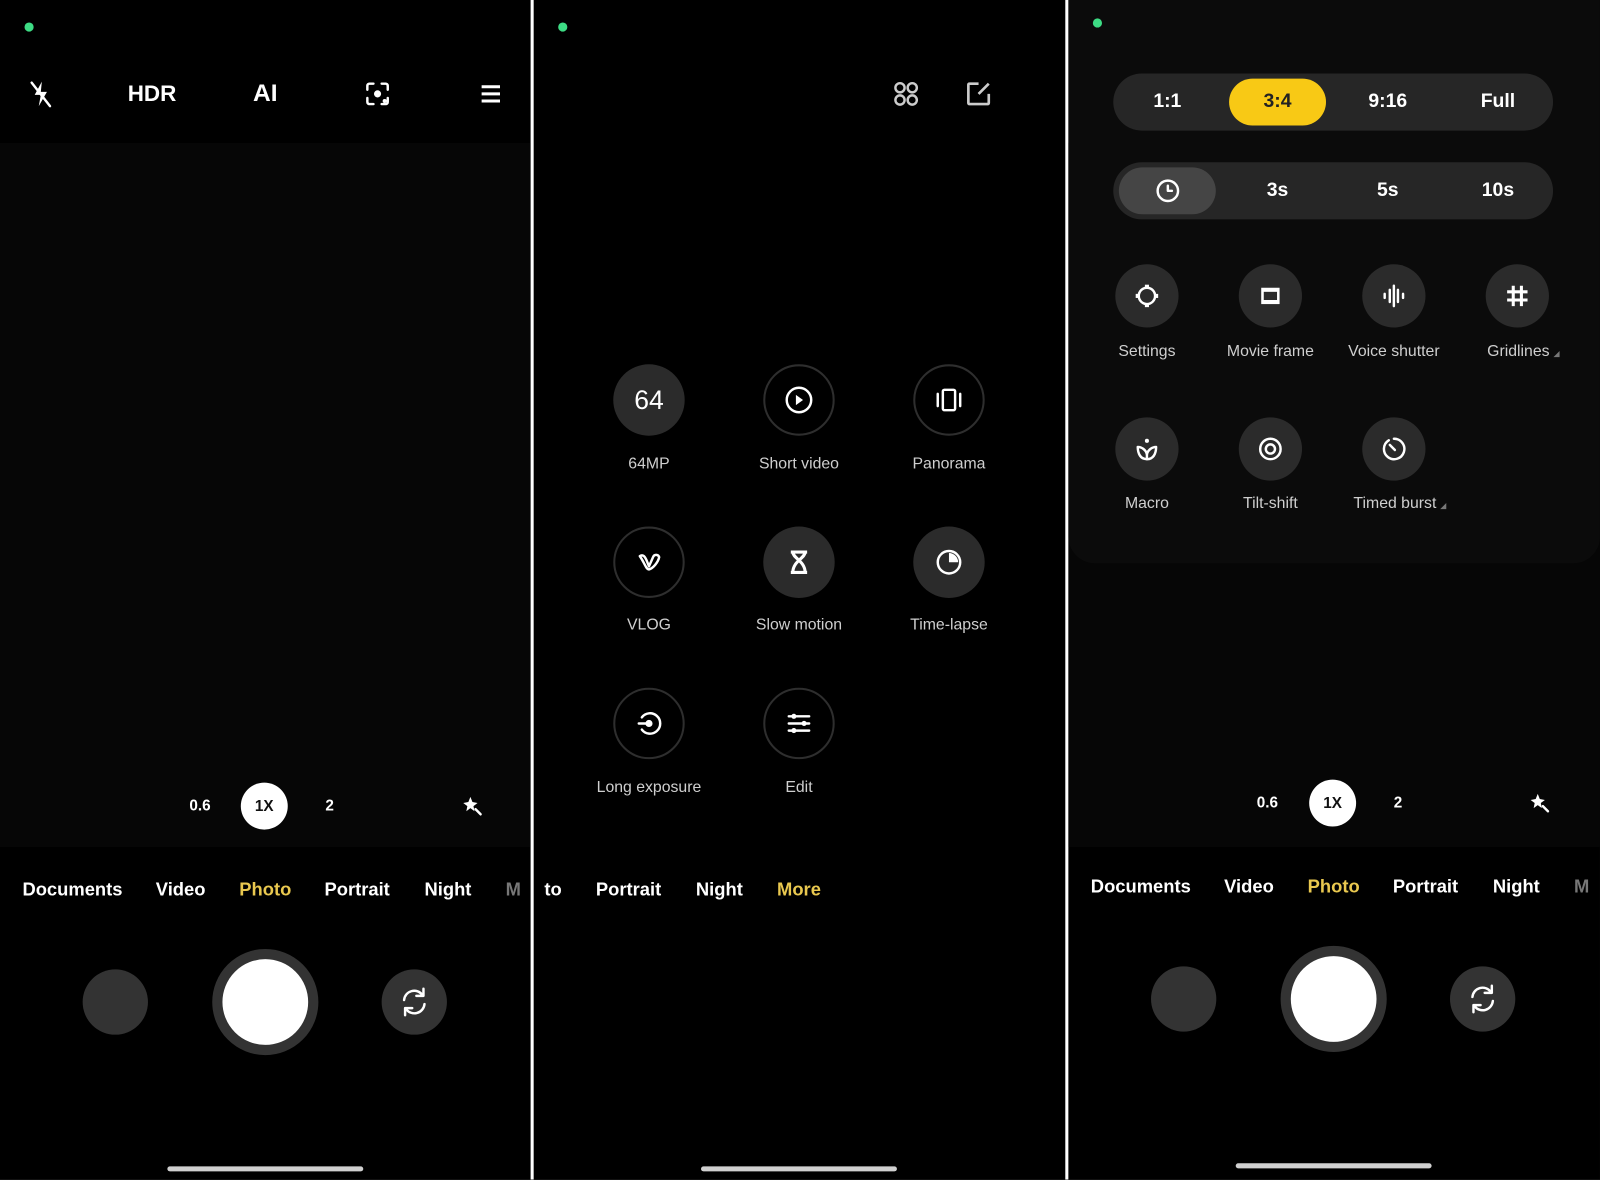 The width and height of the screenshot is (1600, 1180). I want to click on macro-icon, so click(1147, 449).